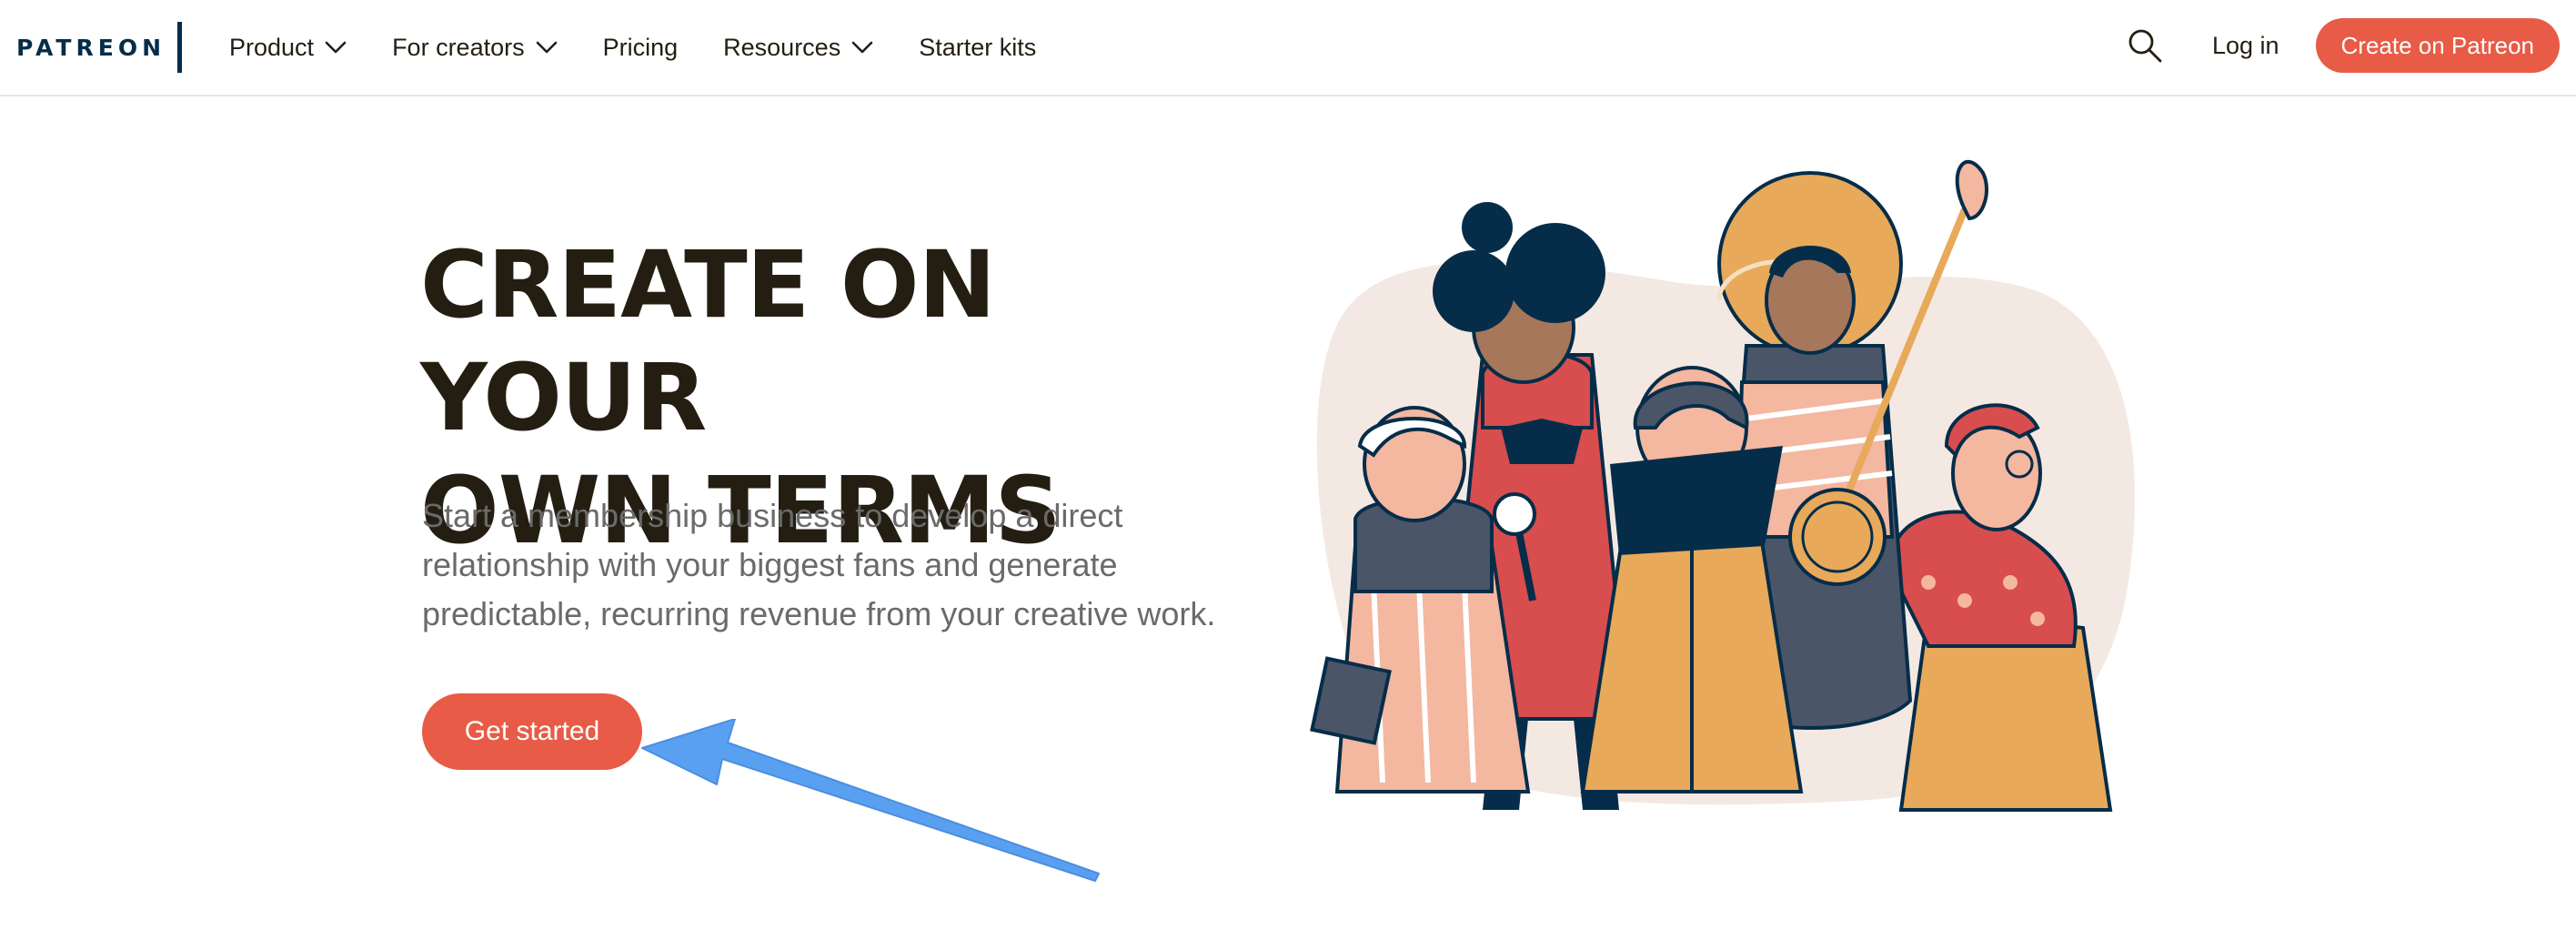  I want to click on nav-item-label: Pricing, so click(640, 47).